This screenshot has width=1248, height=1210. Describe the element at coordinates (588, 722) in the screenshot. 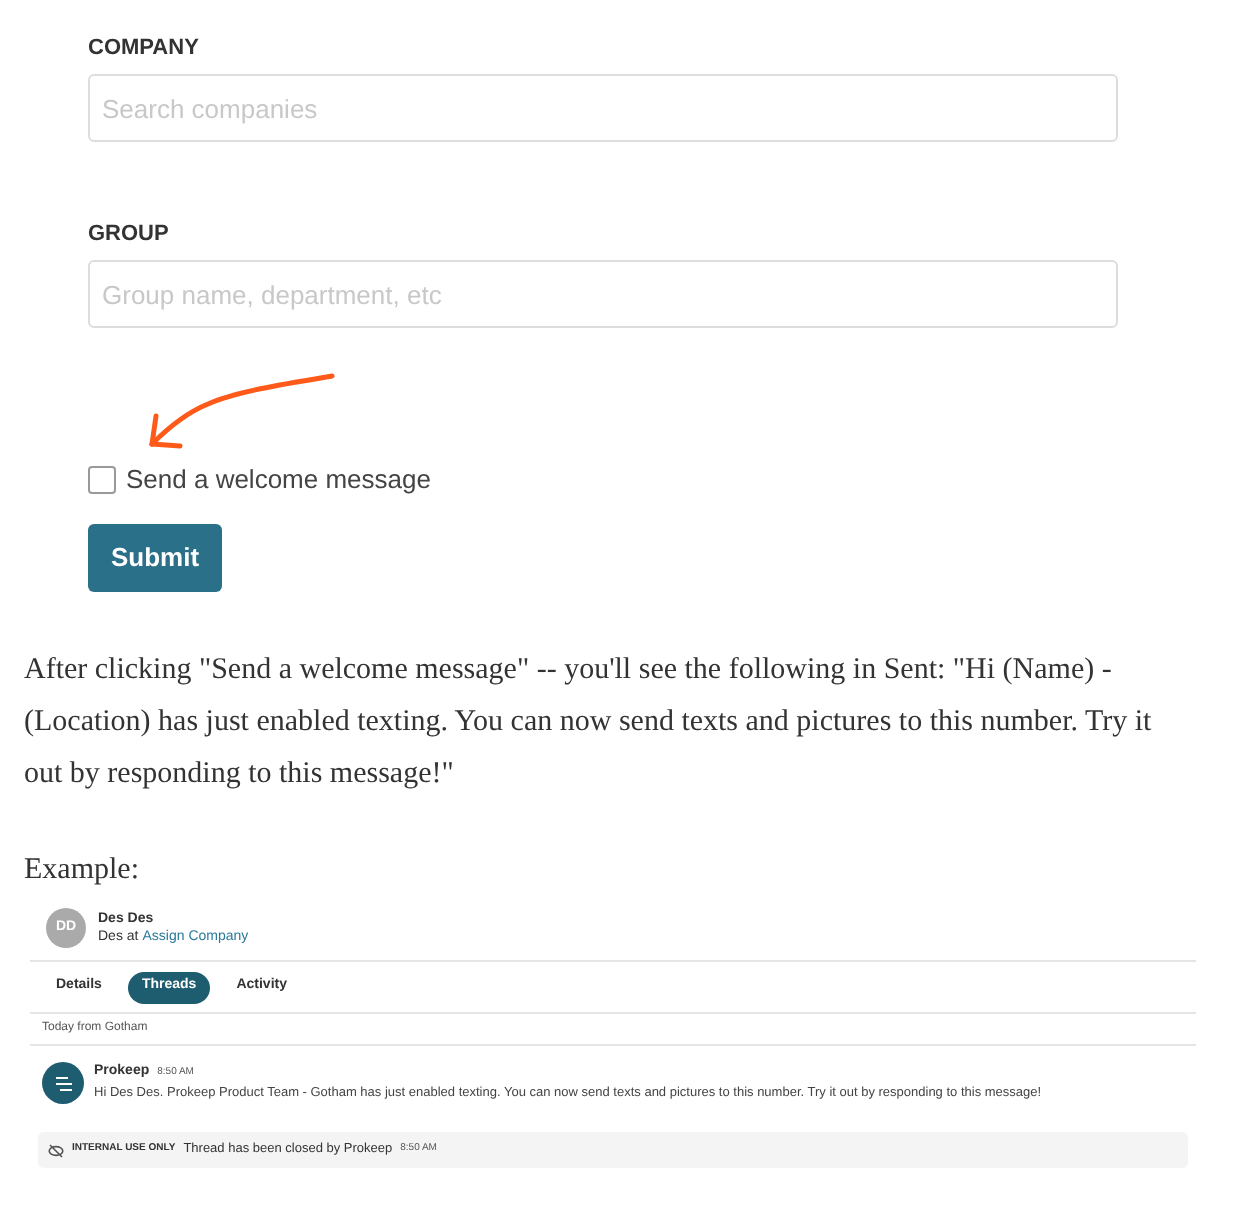

I see `paragraph: After clicking "Send a welcome message" -- you'll see the following in Sent: "Hi (Name) - (Location) has just enabled texting. You can now send texts and pictures to this number. Try it out by responding to this message!"` at that location.